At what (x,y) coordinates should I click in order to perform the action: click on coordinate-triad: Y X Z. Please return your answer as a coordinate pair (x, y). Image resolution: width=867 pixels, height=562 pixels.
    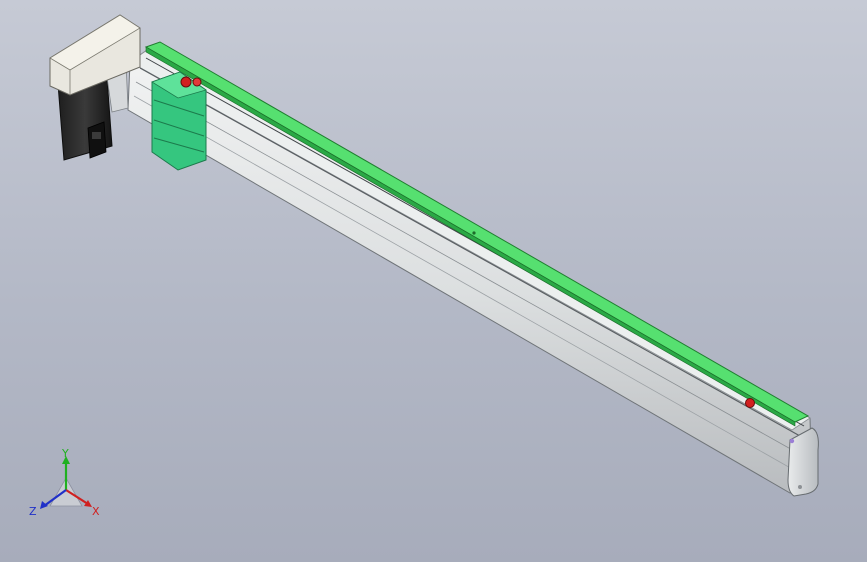
    Looking at the image, I should click on (64, 483).